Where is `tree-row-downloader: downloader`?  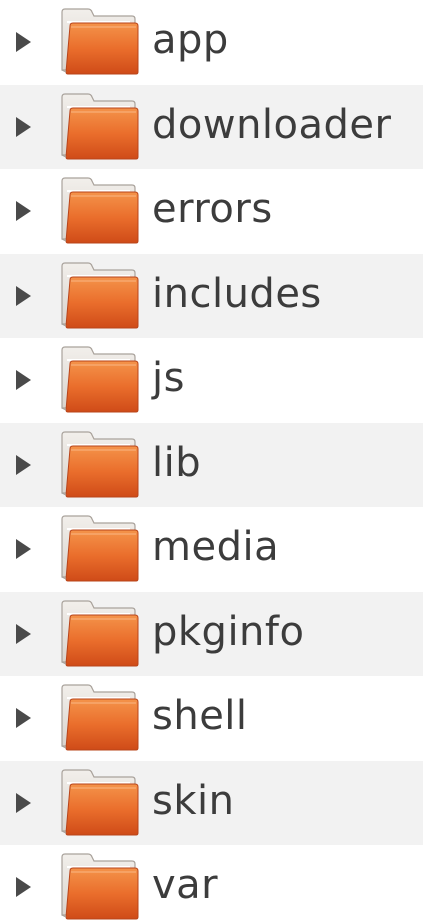
tree-row-downloader: downloader is located at coordinates (211, 126).